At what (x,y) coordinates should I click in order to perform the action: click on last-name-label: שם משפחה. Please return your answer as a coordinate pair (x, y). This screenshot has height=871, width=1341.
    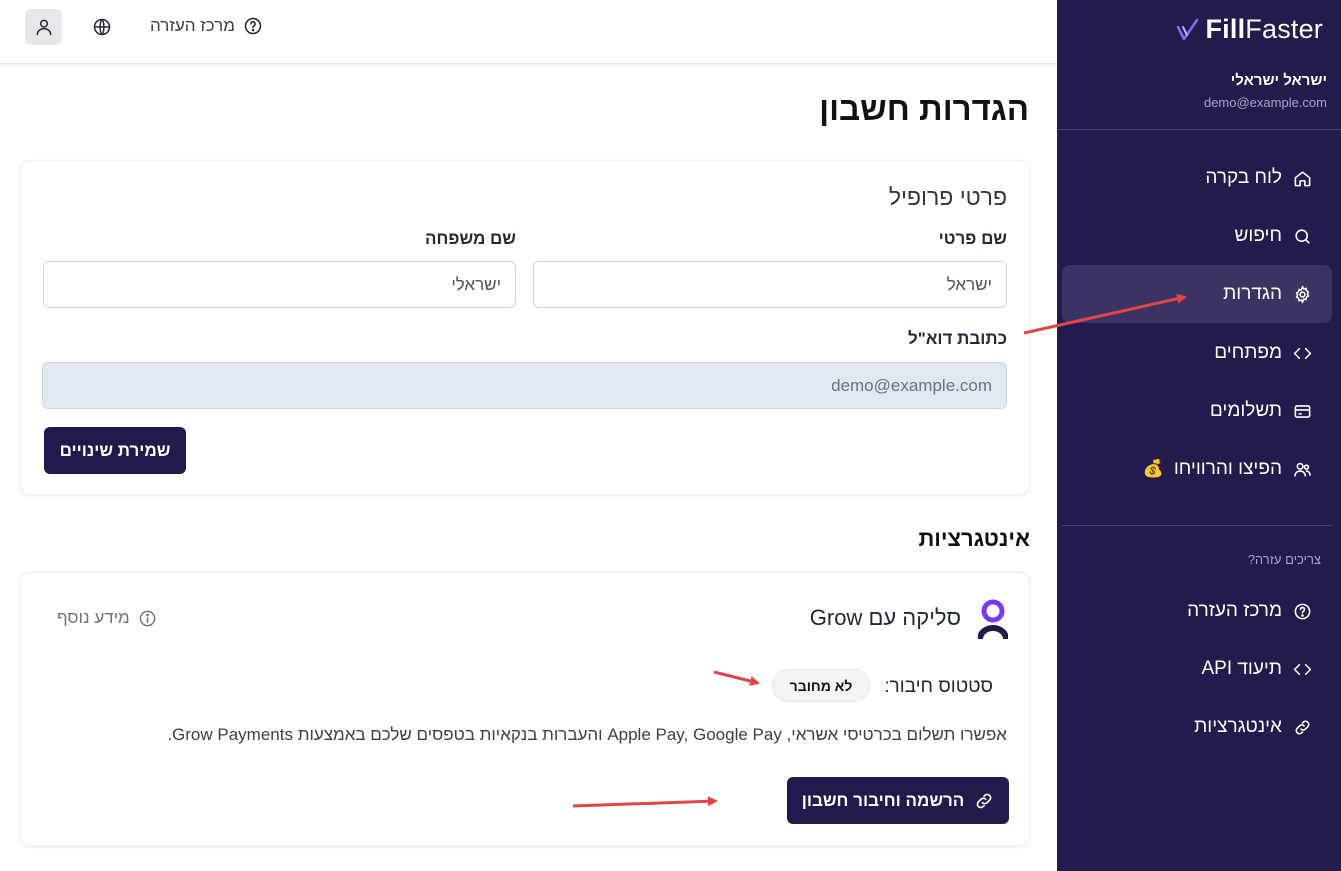
    Looking at the image, I should click on (470, 238).